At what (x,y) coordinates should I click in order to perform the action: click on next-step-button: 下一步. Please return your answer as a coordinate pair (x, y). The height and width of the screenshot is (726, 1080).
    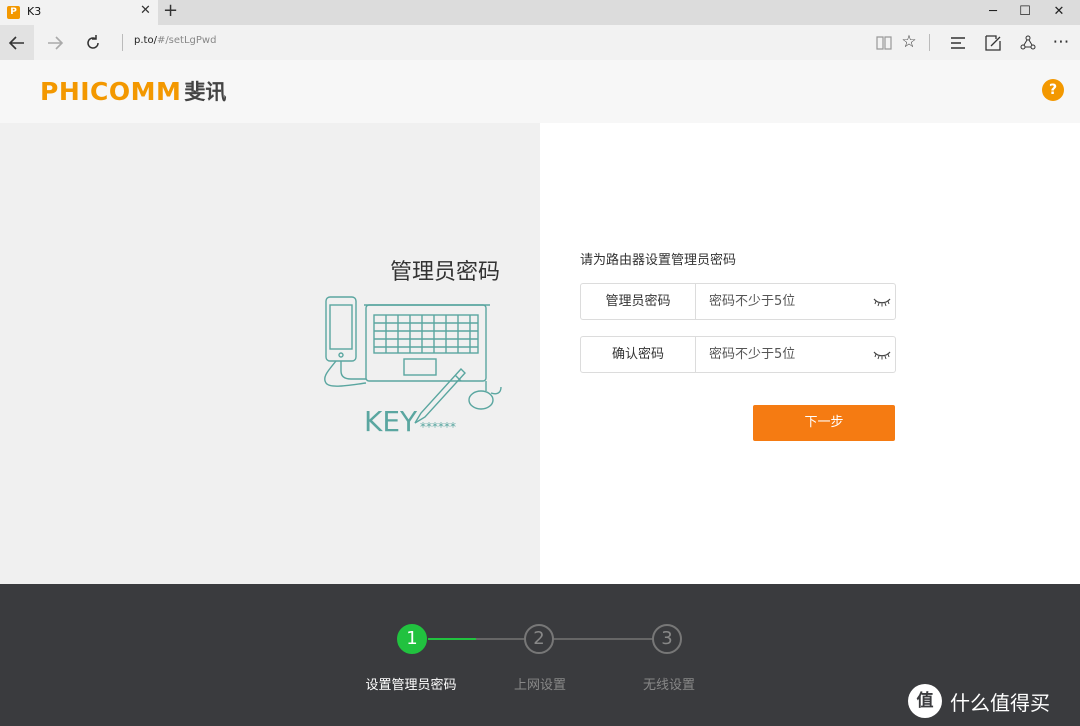
    Looking at the image, I should click on (824, 423).